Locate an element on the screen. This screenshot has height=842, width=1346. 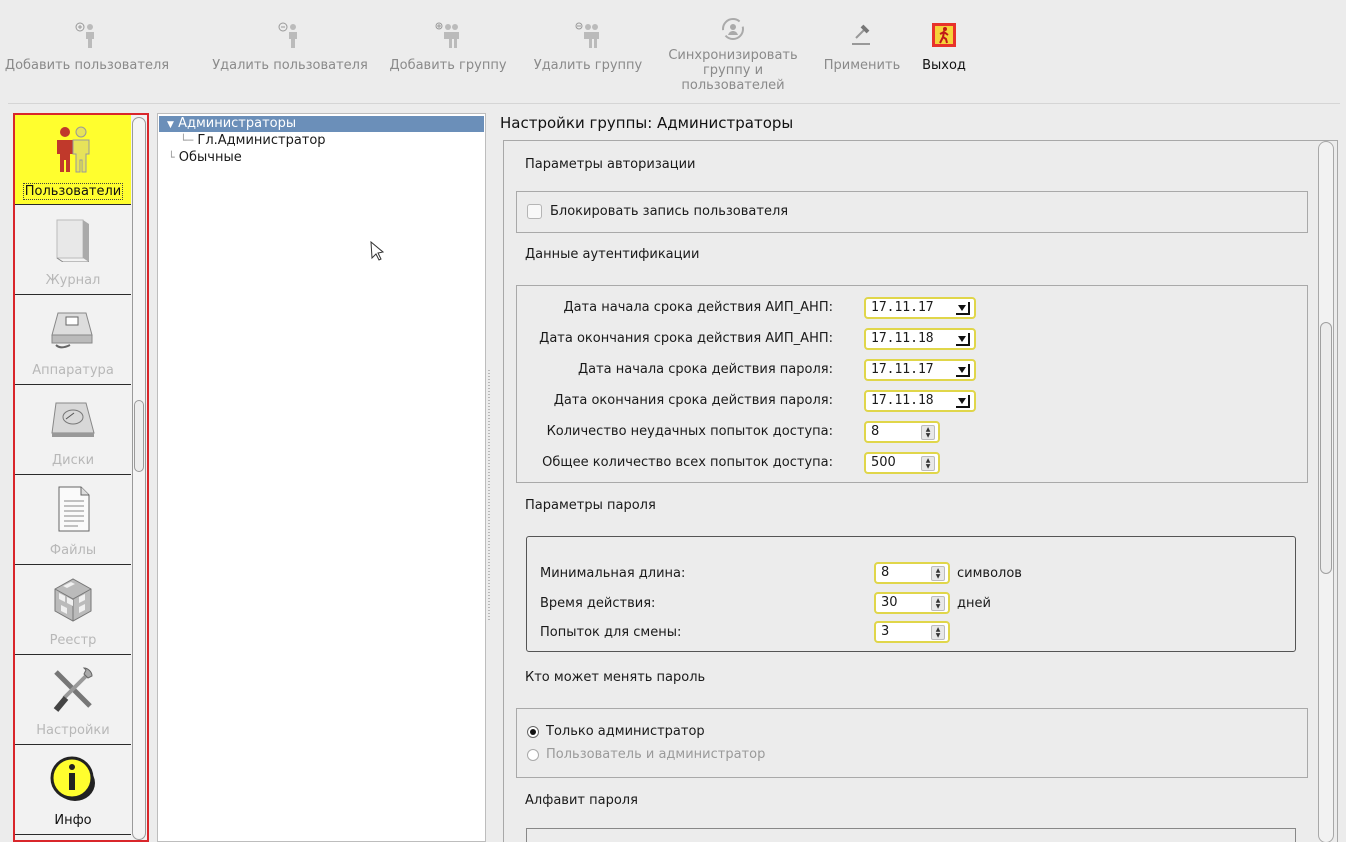
sidebar-scrollbar is located at coordinates (139, 478).